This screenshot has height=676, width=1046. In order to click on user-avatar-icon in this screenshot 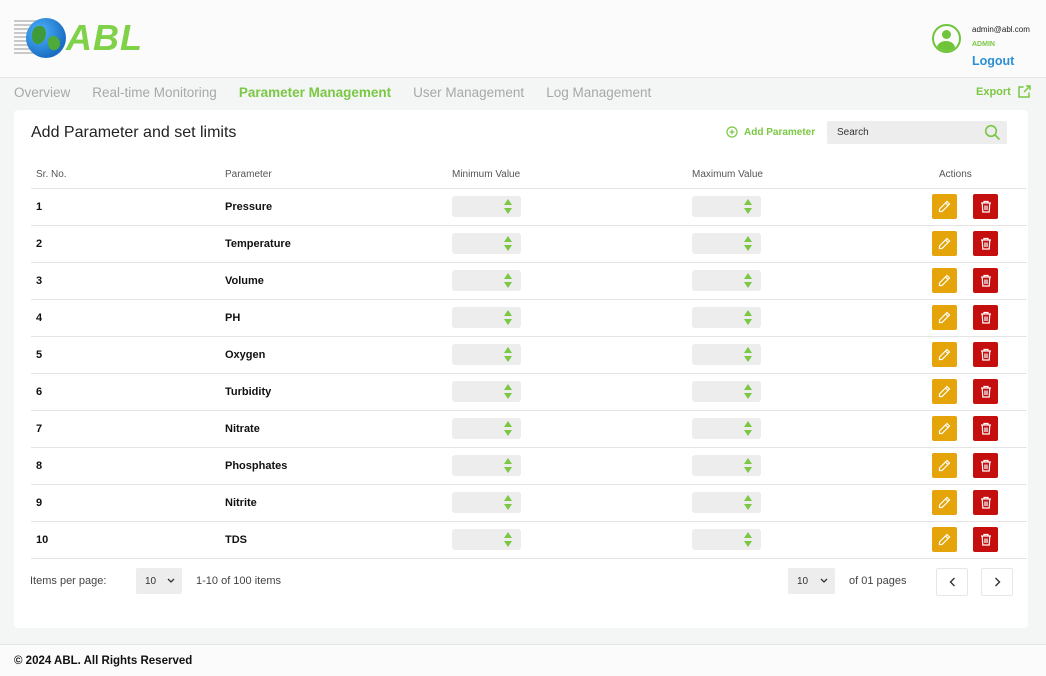, I will do `click(946, 38)`.